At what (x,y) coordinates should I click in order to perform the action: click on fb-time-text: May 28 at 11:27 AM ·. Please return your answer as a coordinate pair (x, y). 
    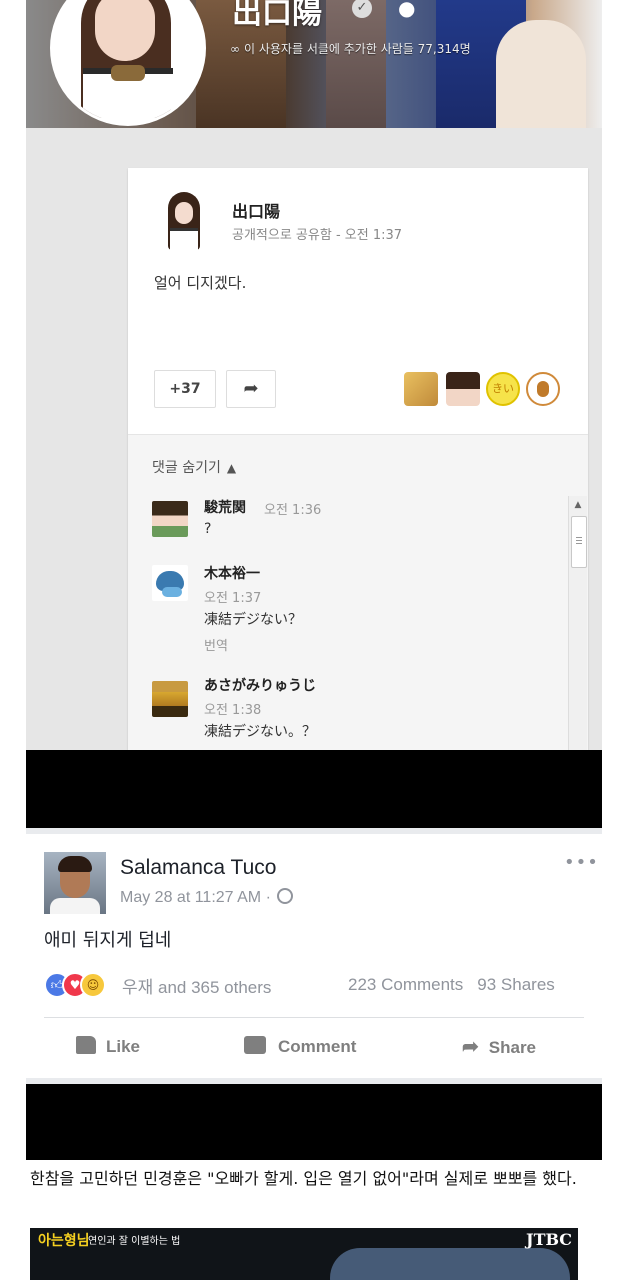
    Looking at the image, I should click on (195, 897).